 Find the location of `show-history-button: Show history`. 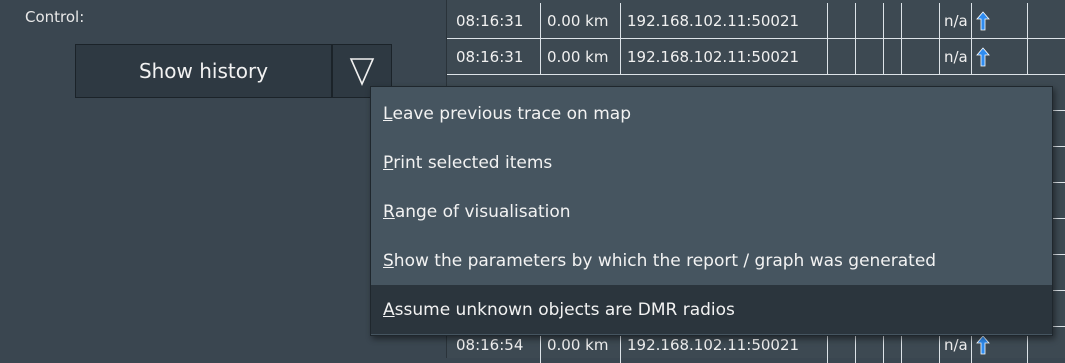

show-history-button: Show history is located at coordinates (203, 71).